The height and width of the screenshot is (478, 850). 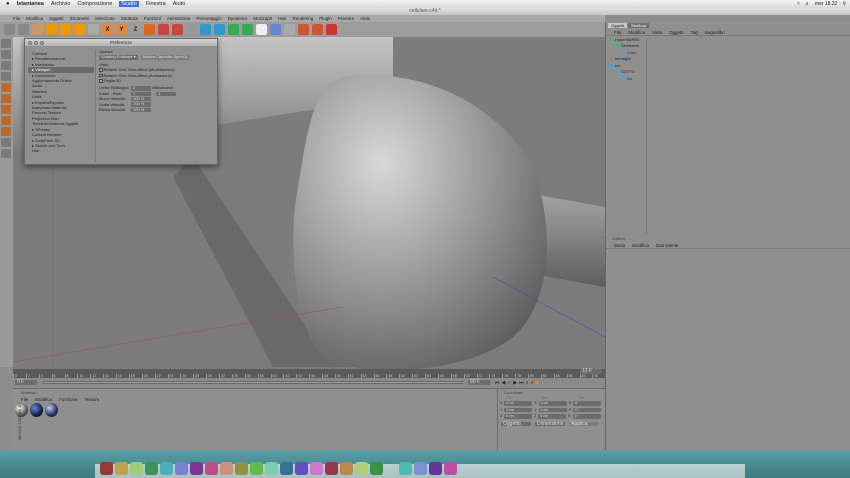 I want to click on c4d-menu-file: File, so click(x=16, y=18).